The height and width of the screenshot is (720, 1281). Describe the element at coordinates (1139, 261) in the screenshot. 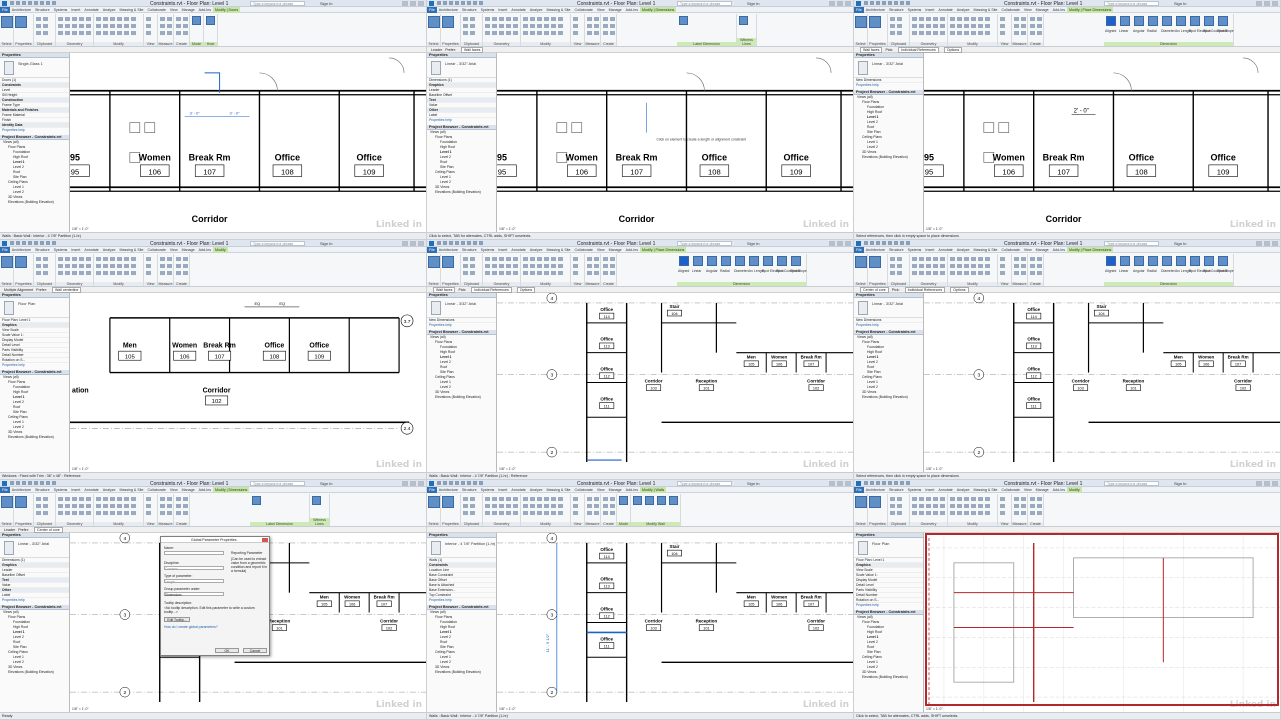

I see `angular-button` at that location.